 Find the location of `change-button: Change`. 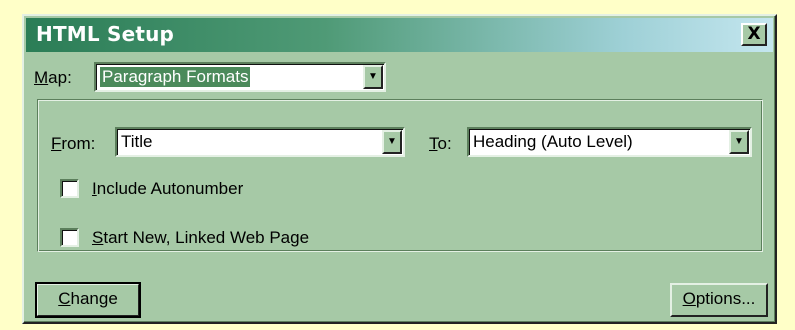

change-button: Change is located at coordinates (88, 300).